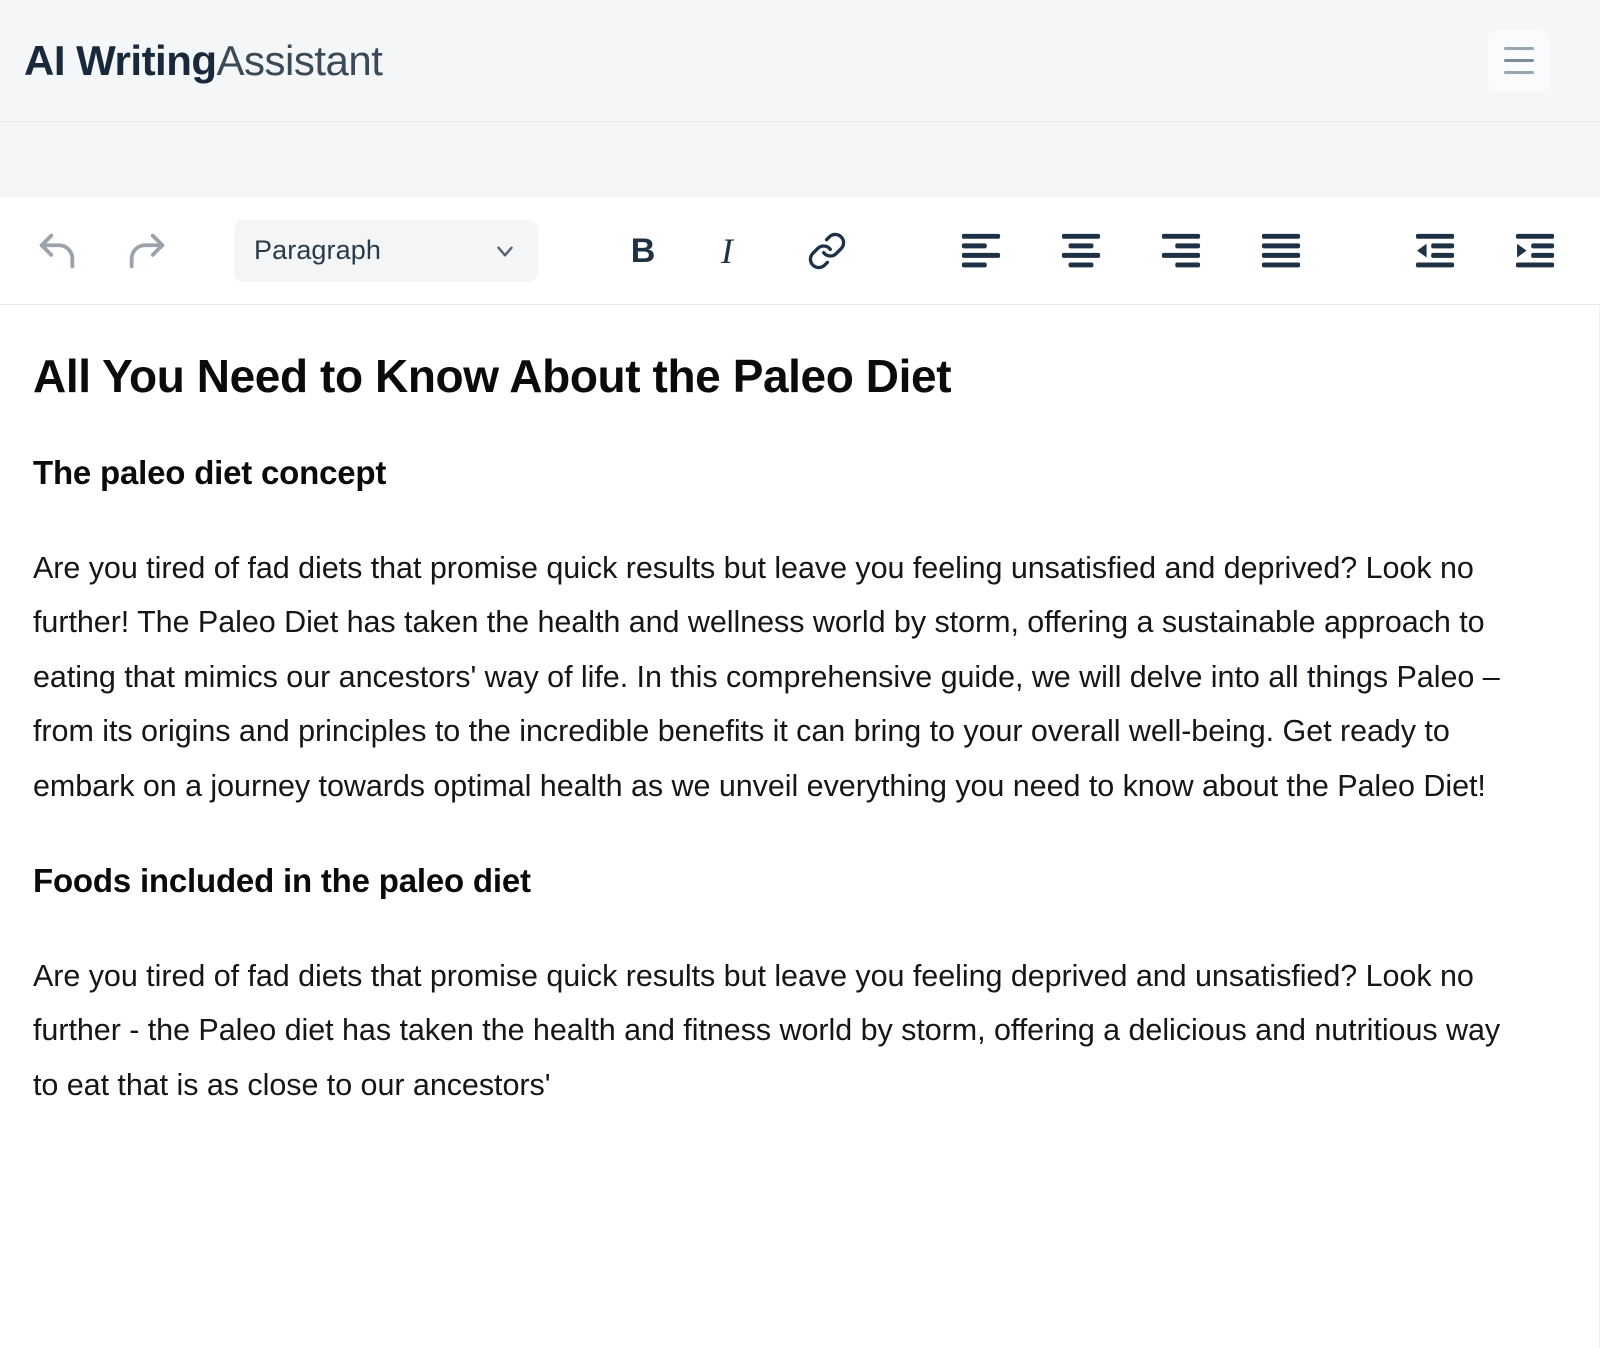 The image size is (1600, 1348). I want to click on brand-name-secondary: Assistant, so click(299, 60).